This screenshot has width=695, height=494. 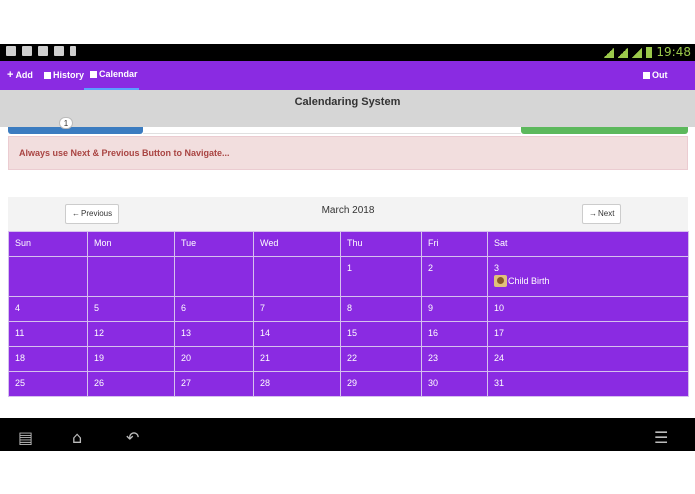 I want to click on notification-icons, so click(x=41, y=51).